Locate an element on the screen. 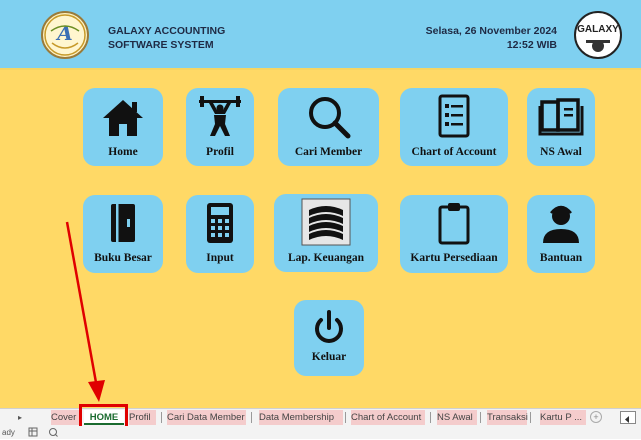 The width and height of the screenshot is (641, 440). home-tile: Home is located at coordinates (123, 127).